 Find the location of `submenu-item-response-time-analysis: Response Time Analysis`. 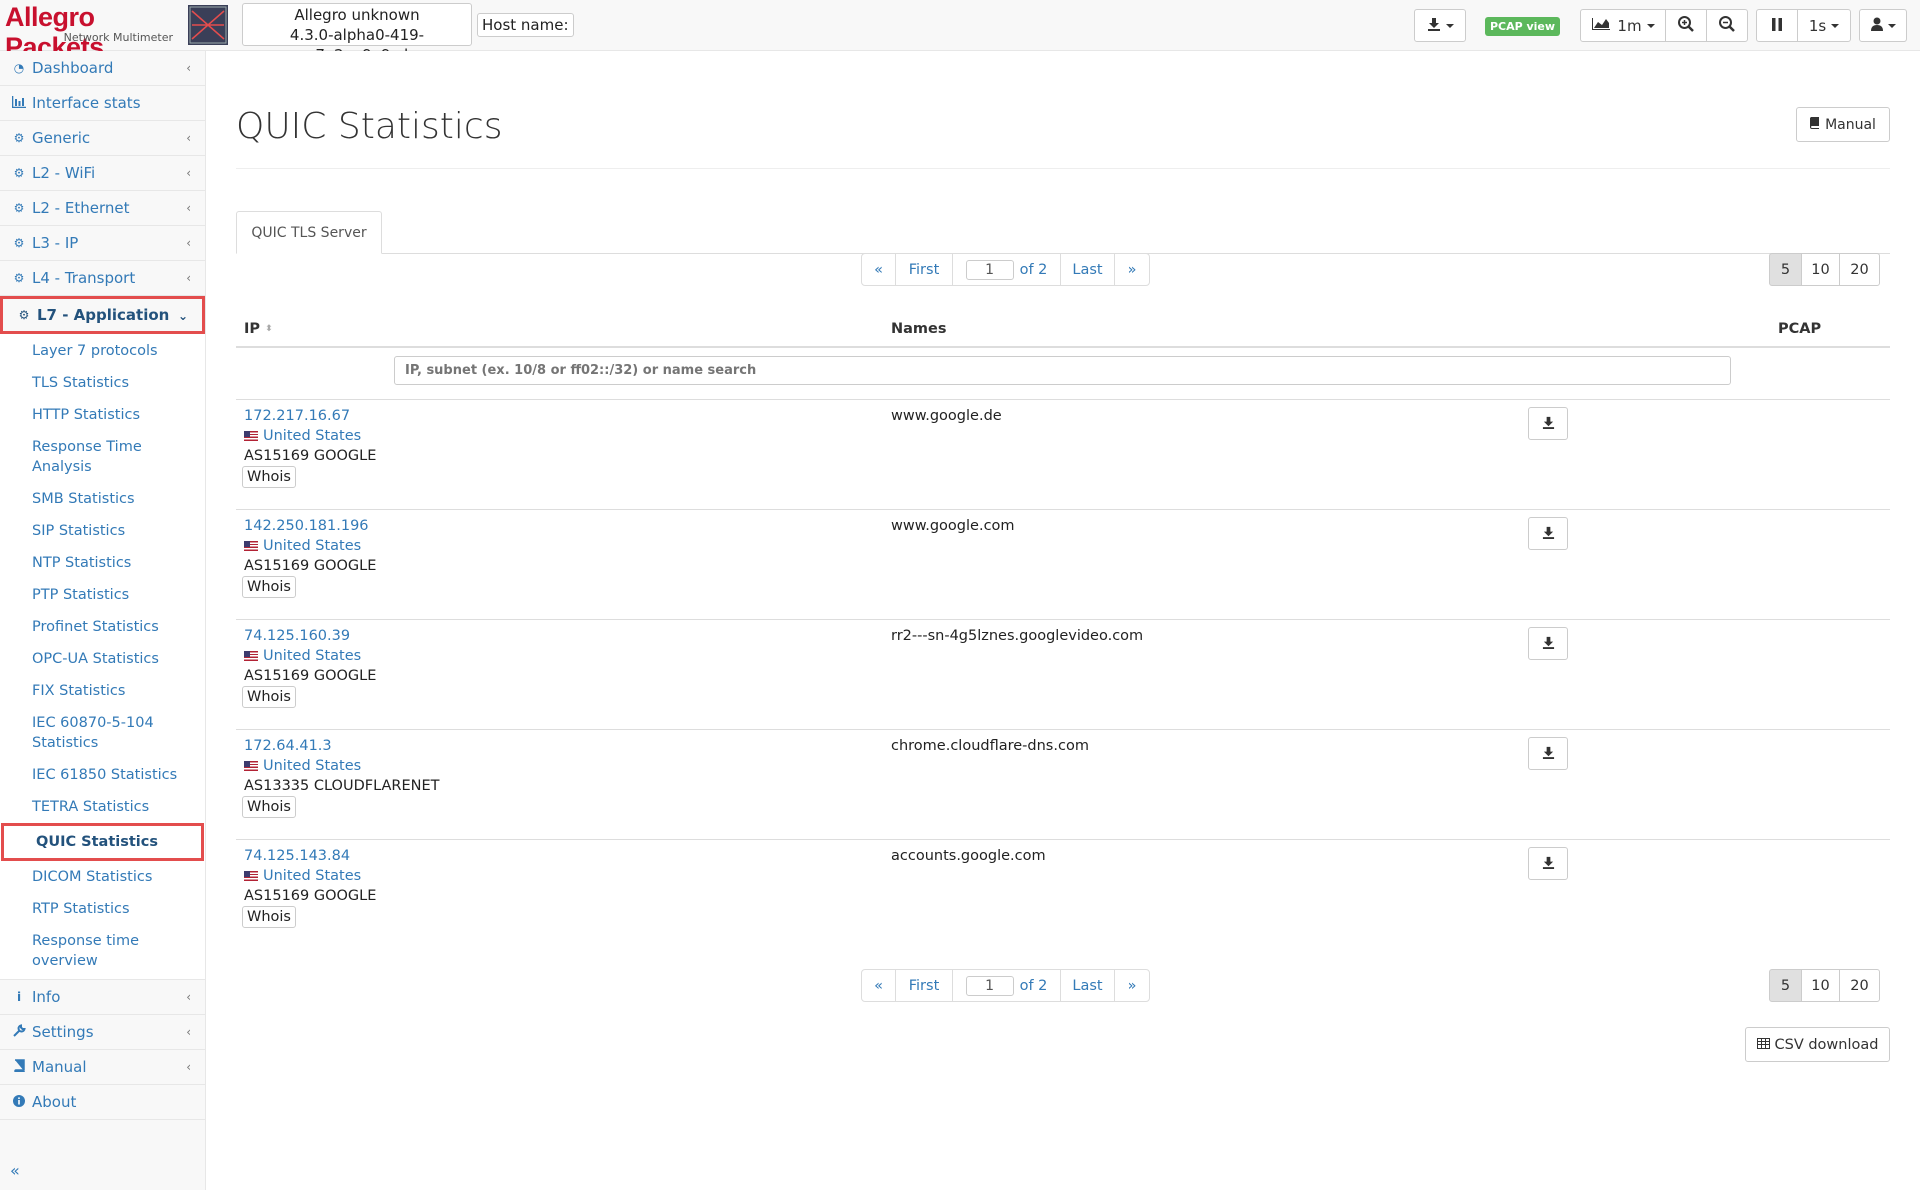

submenu-item-response-time-analysis: Response Time Analysis is located at coordinates (102, 457).